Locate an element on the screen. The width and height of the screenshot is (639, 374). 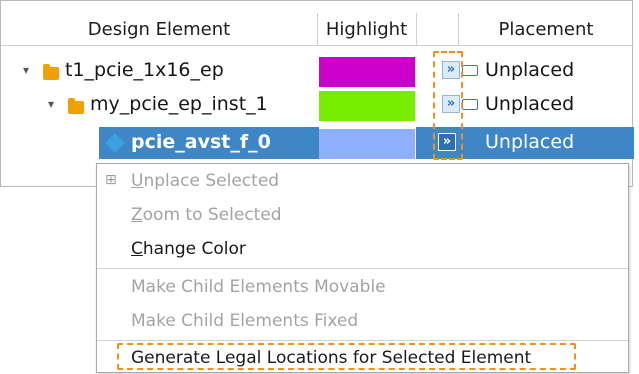
tree-row-selected: pcie_avst_f_0 » Unplaced is located at coordinates (317, 144).